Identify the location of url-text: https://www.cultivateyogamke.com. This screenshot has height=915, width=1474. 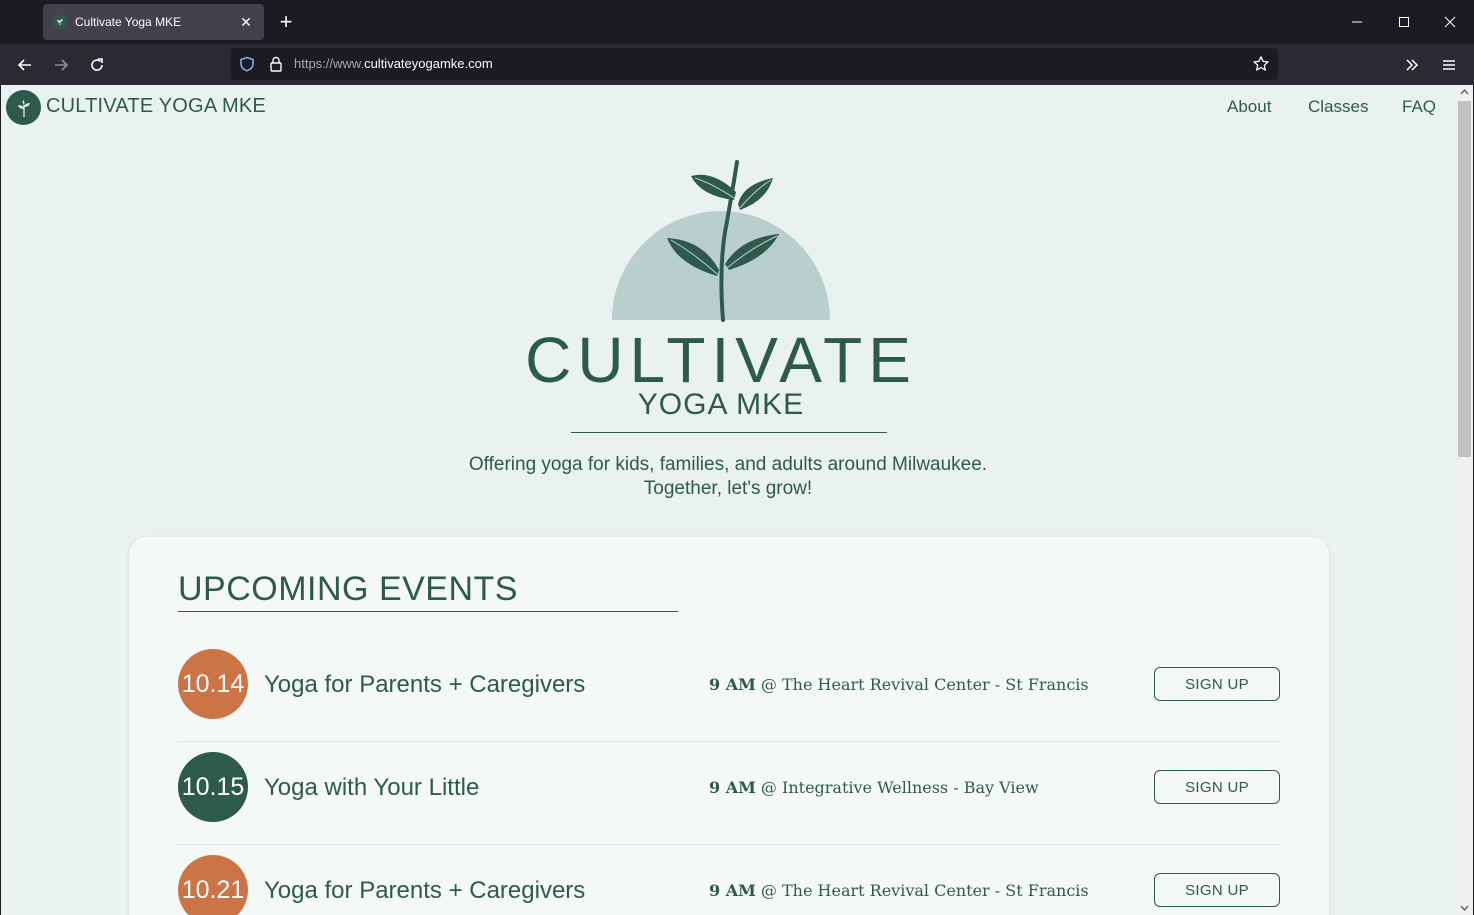
(393, 63).